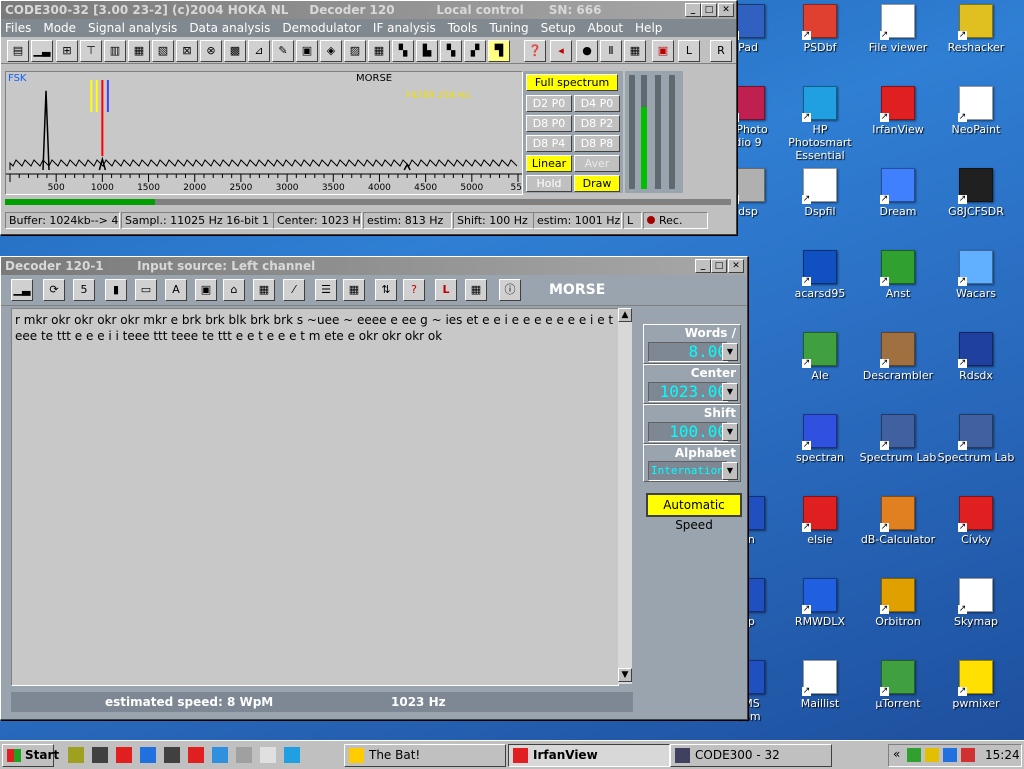 The width and height of the screenshot is (1024, 769). I want to click on desktop-icon: acarsd95, so click(820, 275).